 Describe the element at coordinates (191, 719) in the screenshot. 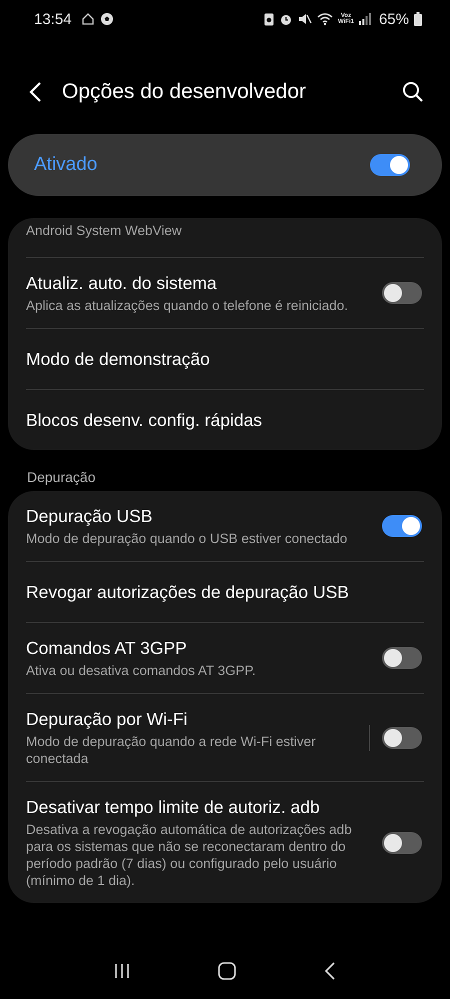

I see `setting-title: Depuração por Wi-Fi` at that location.